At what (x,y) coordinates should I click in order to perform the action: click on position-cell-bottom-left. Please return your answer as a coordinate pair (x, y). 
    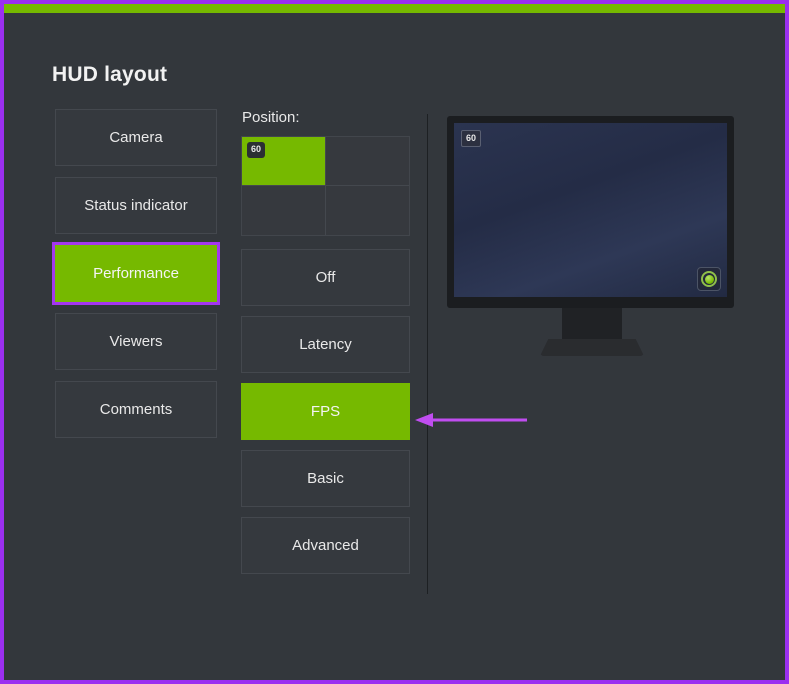
    Looking at the image, I should click on (284, 210).